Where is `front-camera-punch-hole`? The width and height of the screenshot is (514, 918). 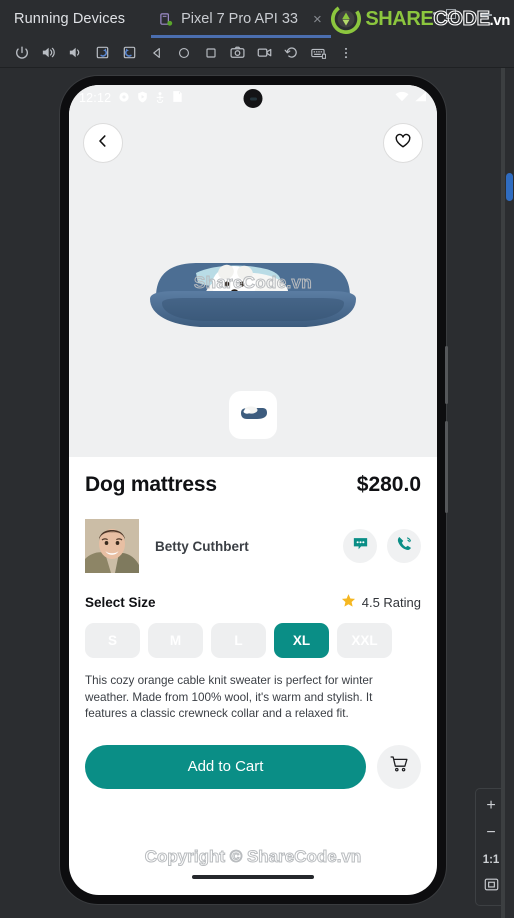 front-camera-punch-hole is located at coordinates (253, 98).